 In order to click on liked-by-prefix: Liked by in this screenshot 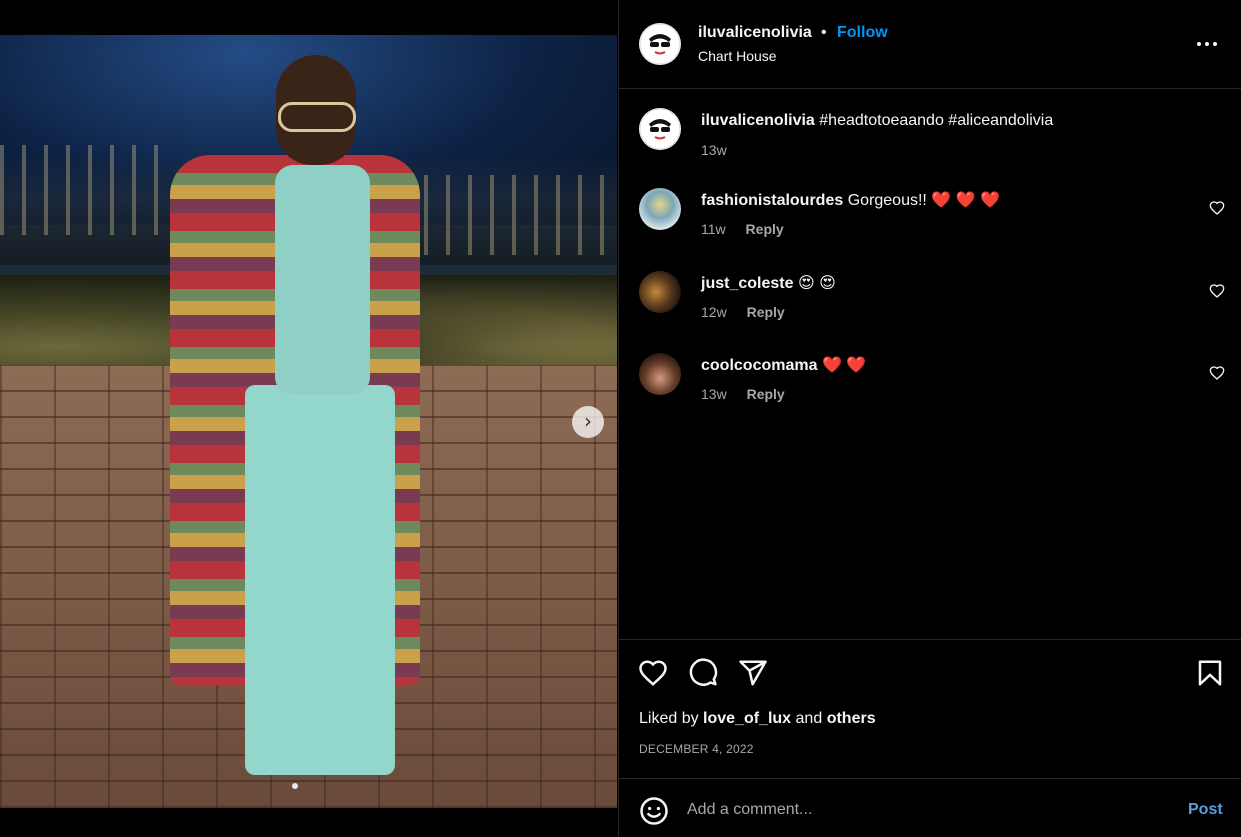, I will do `click(669, 718)`.